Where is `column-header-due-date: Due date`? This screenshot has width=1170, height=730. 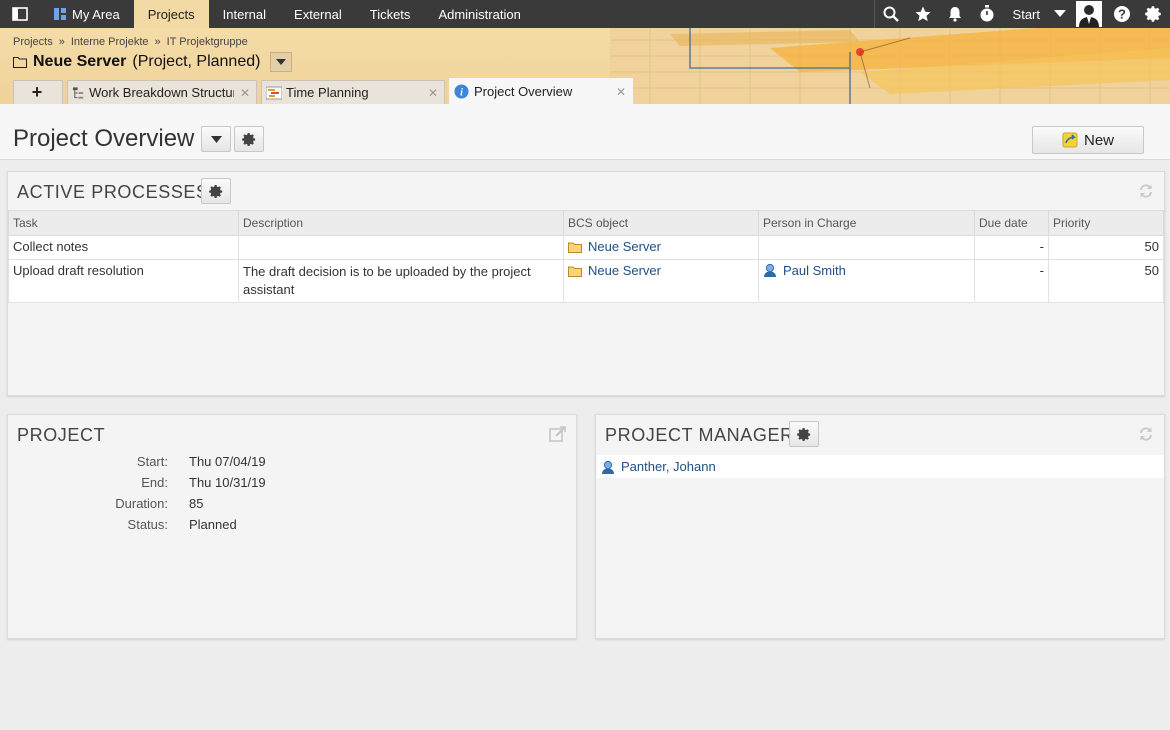 column-header-due-date: Due date is located at coordinates (1011, 223).